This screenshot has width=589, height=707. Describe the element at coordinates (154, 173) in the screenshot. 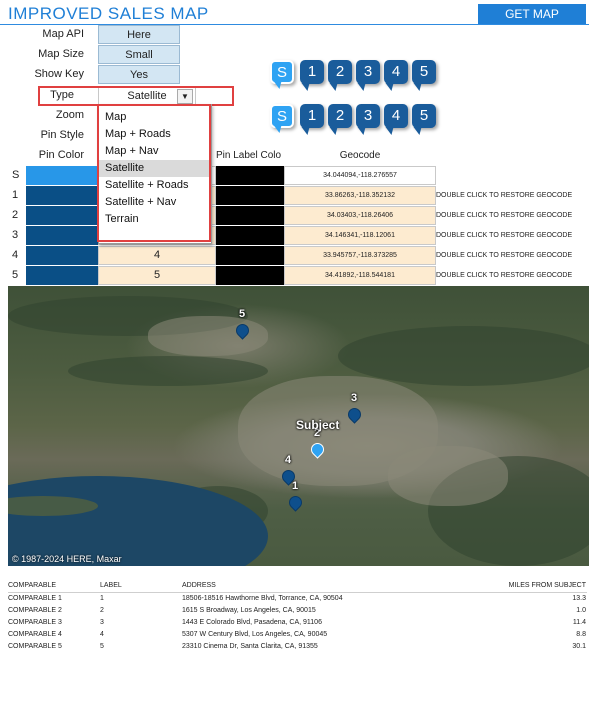

I see `type-dropdown-highlight` at that location.